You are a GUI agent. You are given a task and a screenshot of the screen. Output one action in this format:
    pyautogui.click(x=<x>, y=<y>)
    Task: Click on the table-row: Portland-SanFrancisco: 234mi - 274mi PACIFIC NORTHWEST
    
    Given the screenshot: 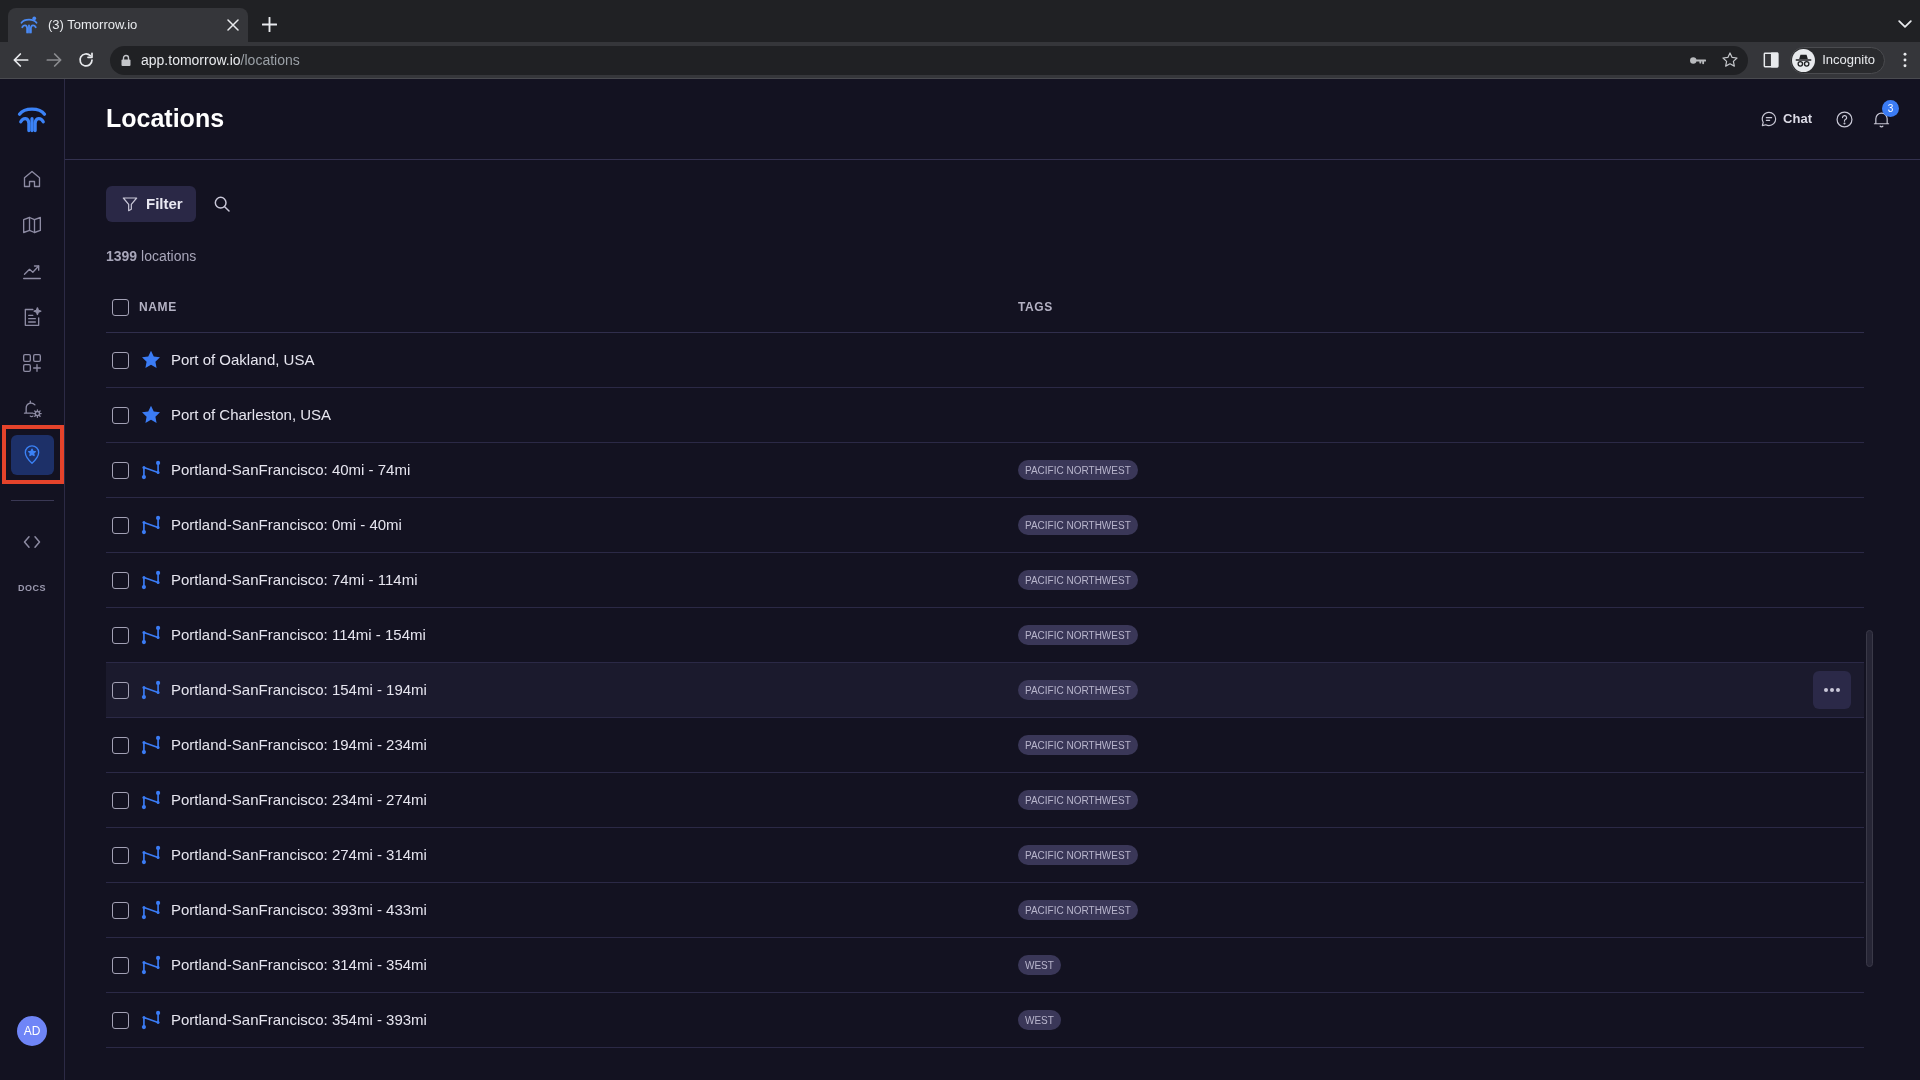 What is the action you would take?
    pyautogui.click(x=985, y=800)
    